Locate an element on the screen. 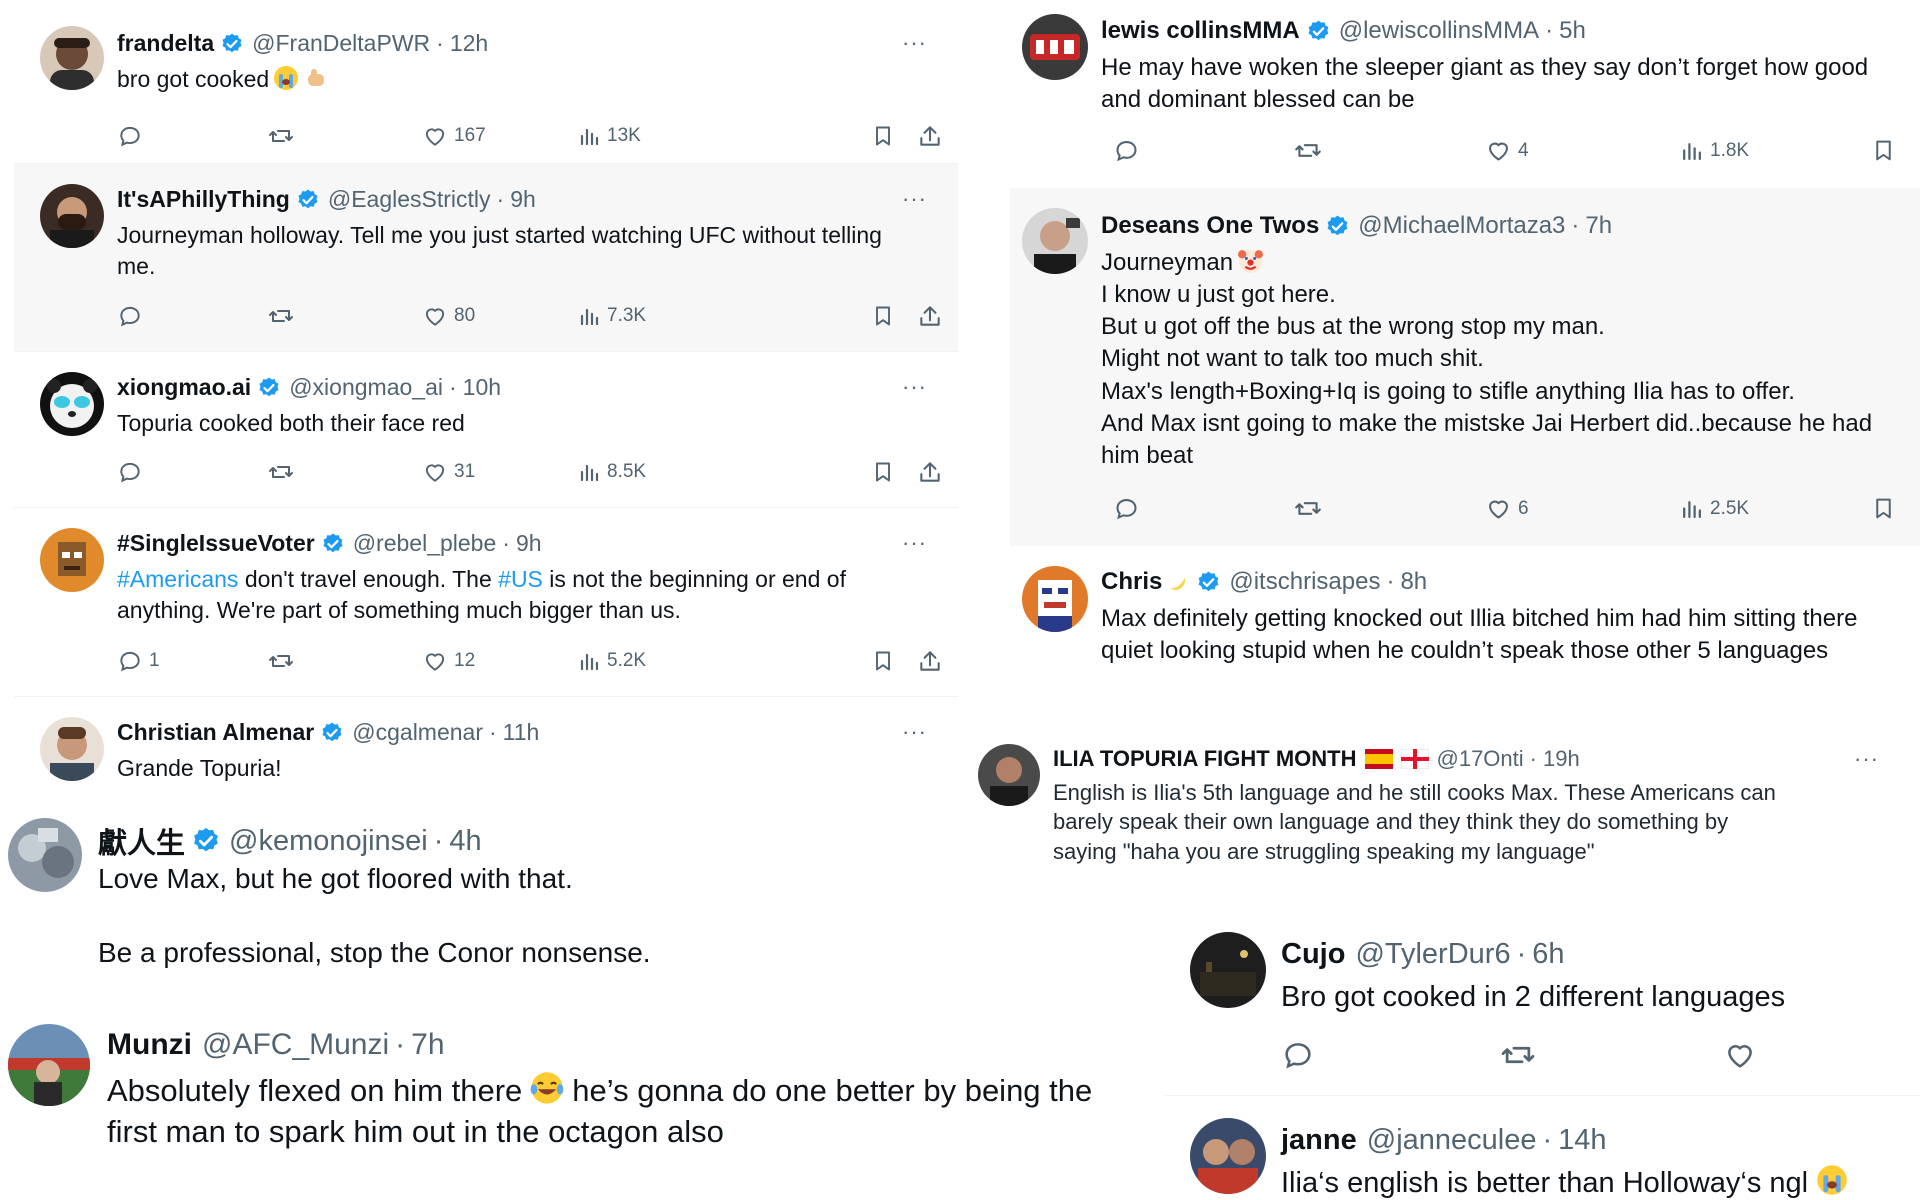 The height and width of the screenshot is (1200, 1920). author-handle: @itschrisapes is located at coordinates (1304, 582).